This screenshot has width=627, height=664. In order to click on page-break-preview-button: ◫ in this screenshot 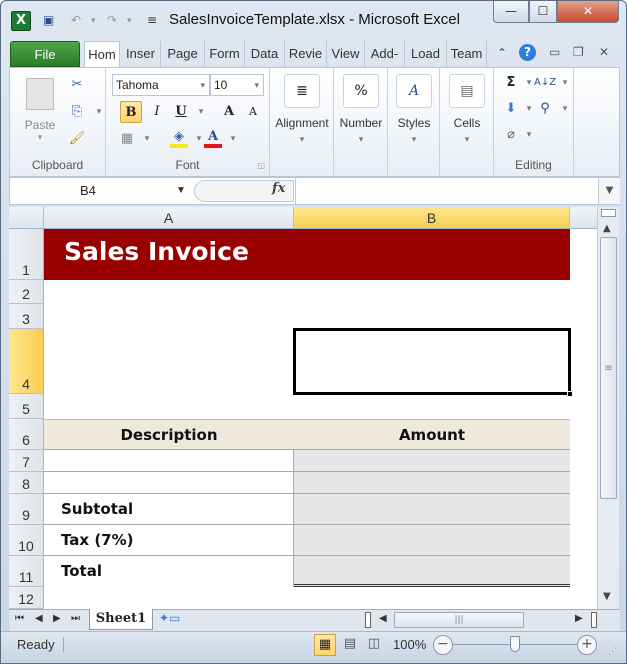, I will do `click(374, 645)`.